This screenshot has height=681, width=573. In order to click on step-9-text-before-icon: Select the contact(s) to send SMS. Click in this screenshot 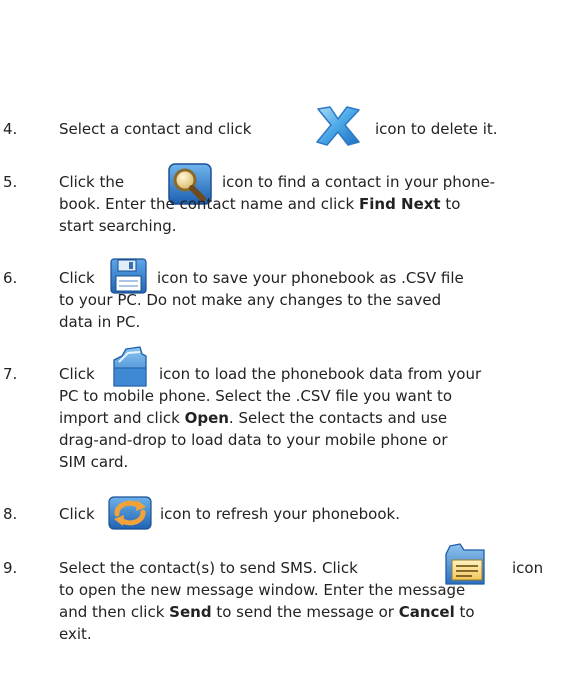, I will do `click(208, 568)`.